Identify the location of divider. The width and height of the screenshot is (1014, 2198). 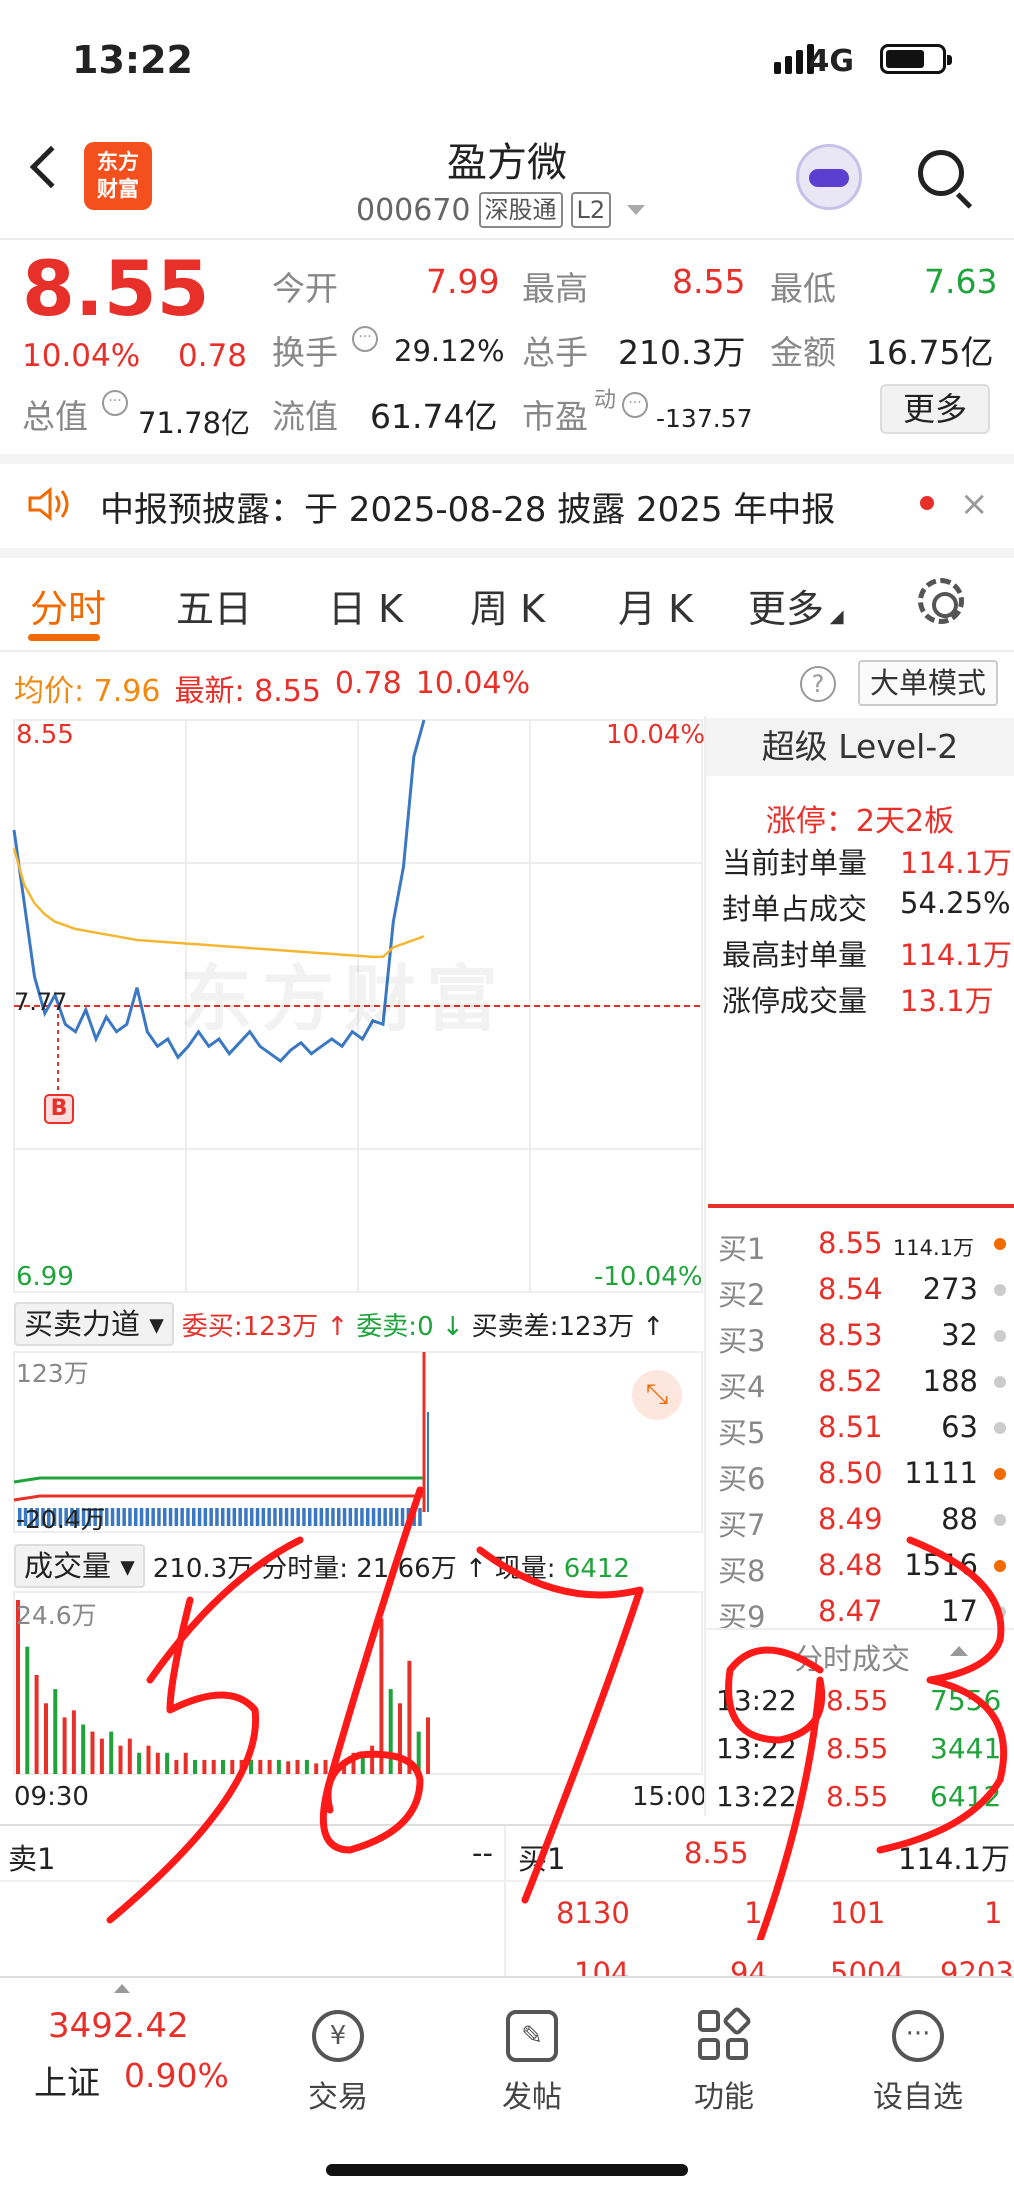
(507, 651).